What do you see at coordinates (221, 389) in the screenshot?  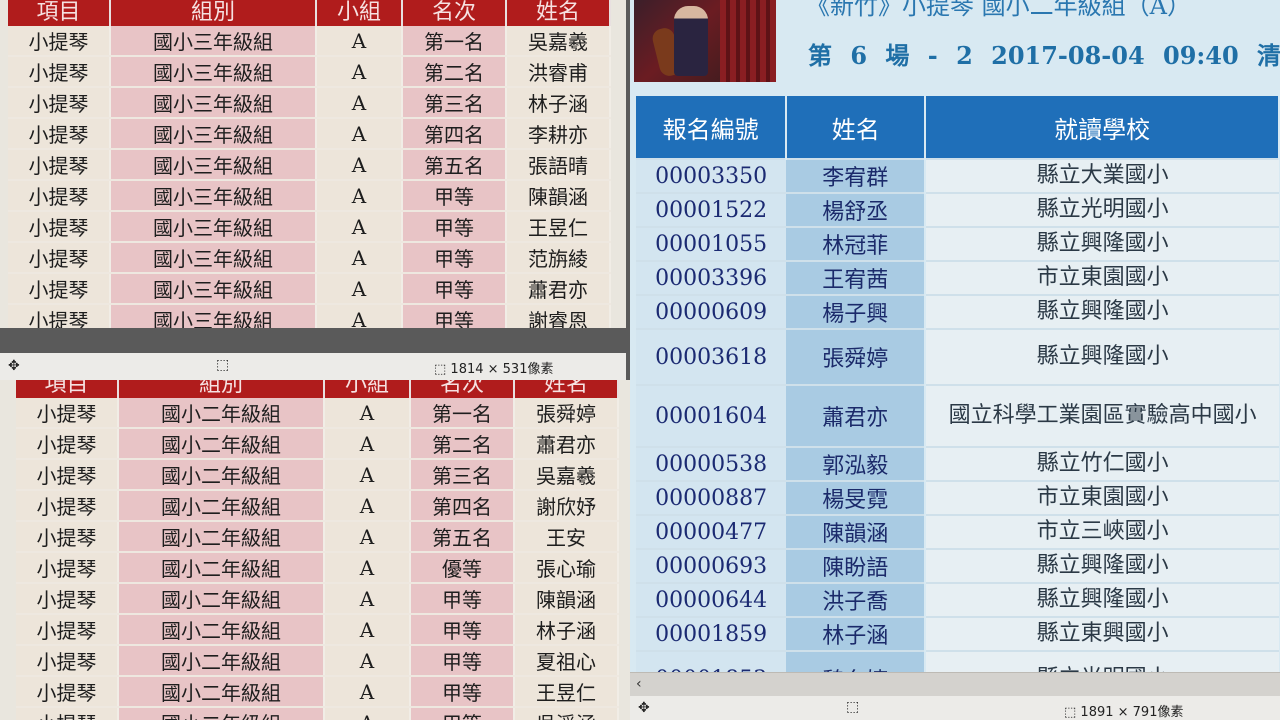 I see `header-division: 組別` at bounding box center [221, 389].